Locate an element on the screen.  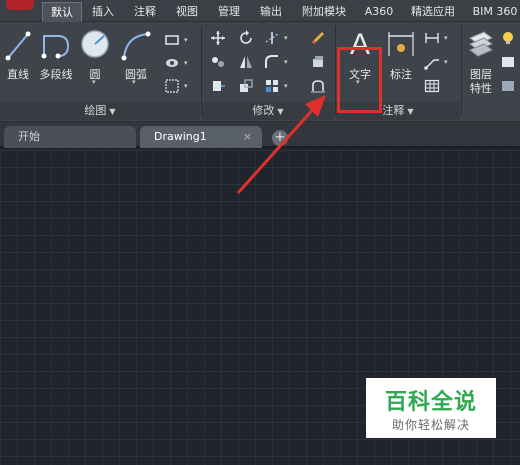
tab-annotate: 注释 is located at coordinates (145, 12).